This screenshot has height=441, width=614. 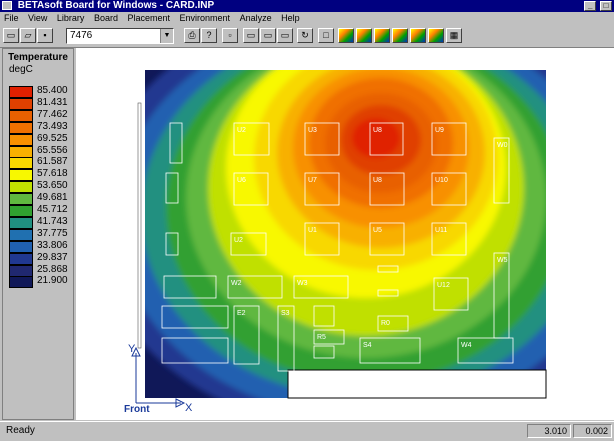 What do you see at coordinates (52, 257) in the screenshot?
I see `legend-value: 29.837` at bounding box center [52, 257].